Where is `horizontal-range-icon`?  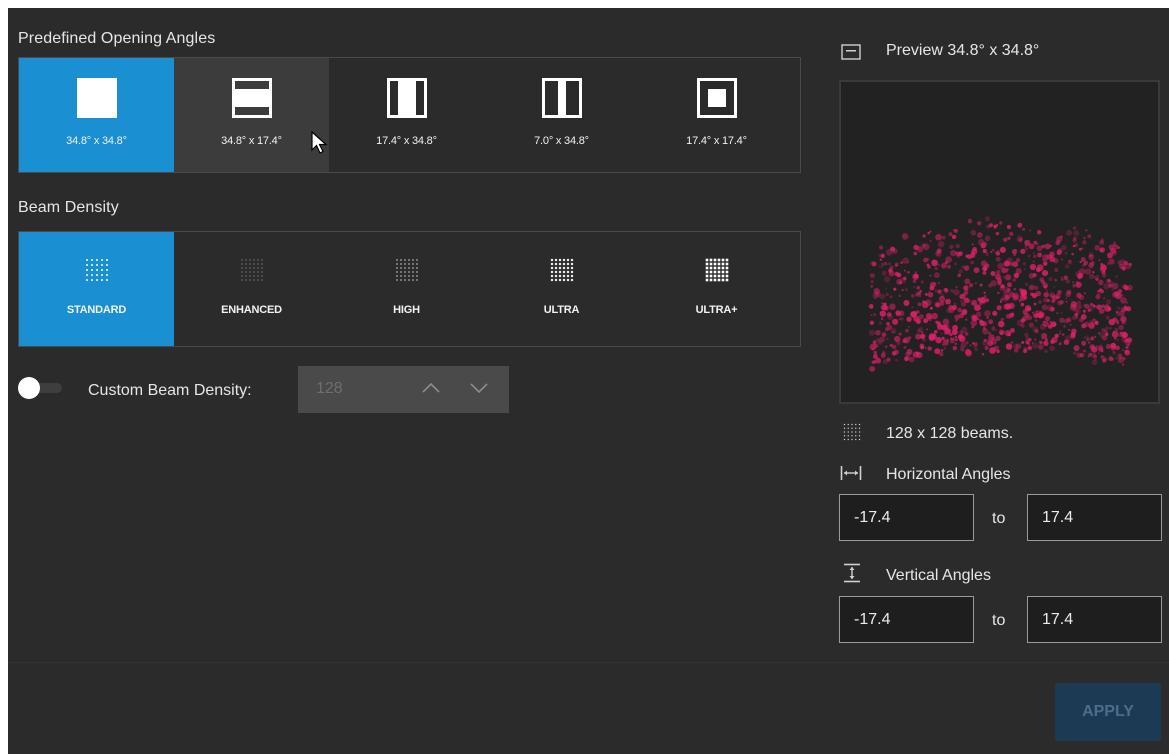 horizontal-range-icon is located at coordinates (851, 473).